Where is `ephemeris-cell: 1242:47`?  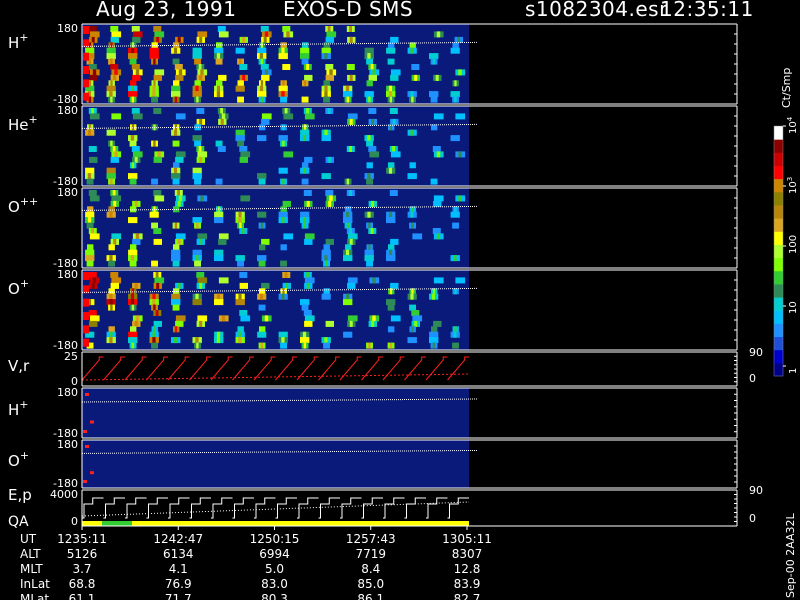 ephemeris-cell: 1242:47 is located at coordinates (178, 539).